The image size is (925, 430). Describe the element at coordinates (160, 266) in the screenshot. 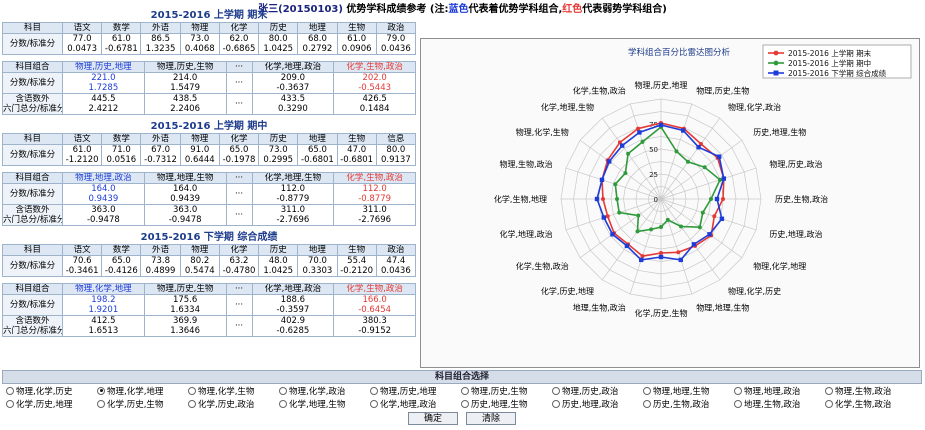

I see `subject-score-cell: 73.8 0.4899` at that location.